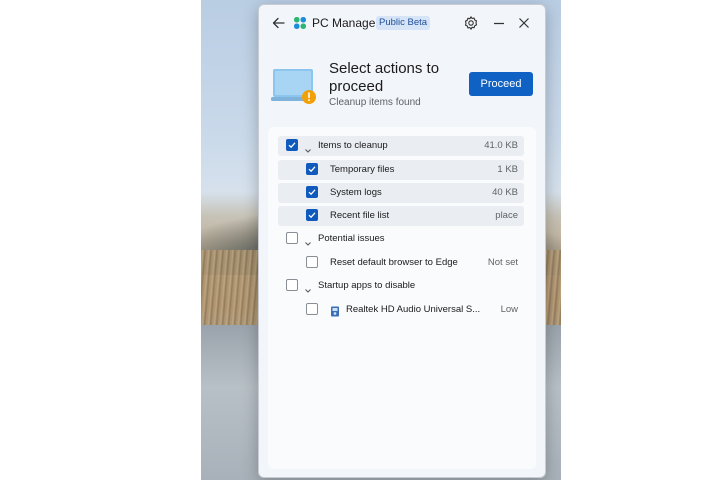 This screenshot has height=480, width=720. What do you see at coordinates (300, 23) in the screenshot?
I see `pc-manager-logo-icon` at bounding box center [300, 23].